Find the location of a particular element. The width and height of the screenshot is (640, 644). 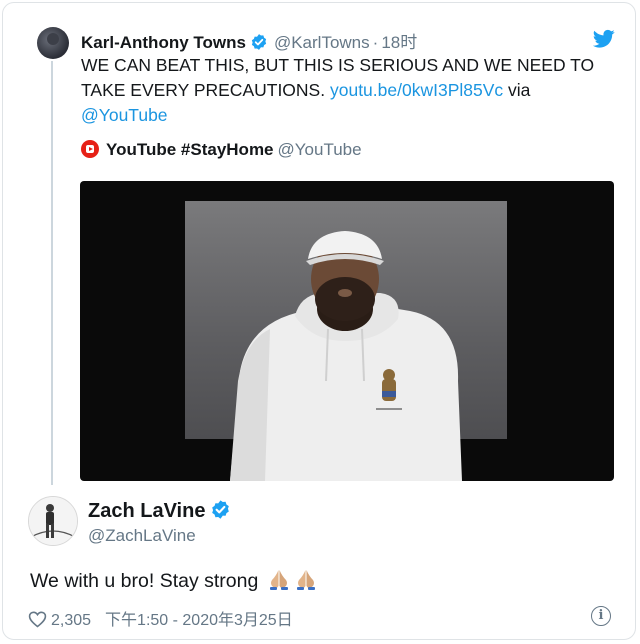

video-frame-person-image is located at coordinates (346, 356).